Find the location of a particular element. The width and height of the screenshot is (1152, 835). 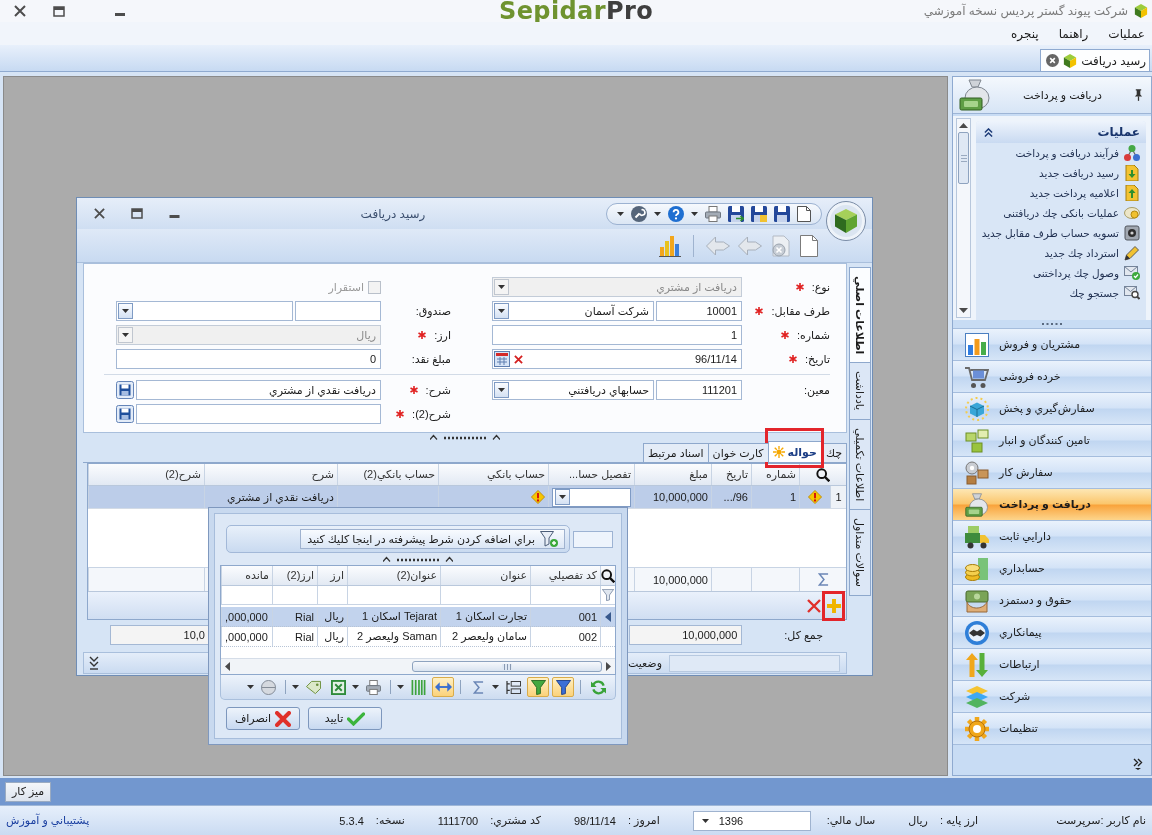

side-tab: اطلاعات تكميلي is located at coordinates (860, 464).